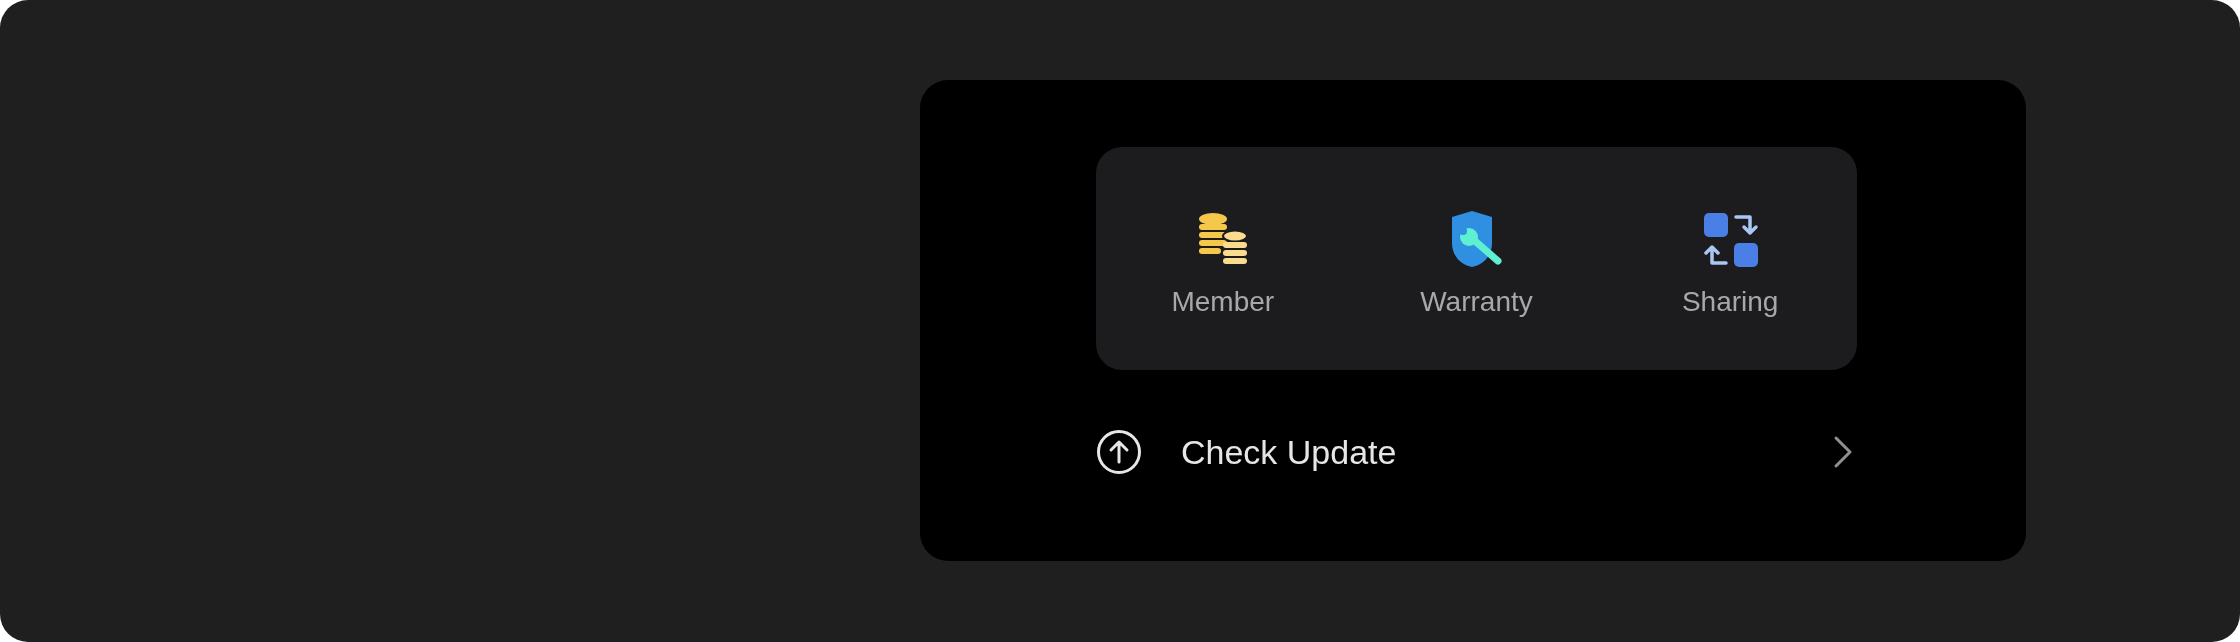  Describe the element at coordinates (1223, 258) in the screenshot. I see `shortcut-button: Member` at that location.